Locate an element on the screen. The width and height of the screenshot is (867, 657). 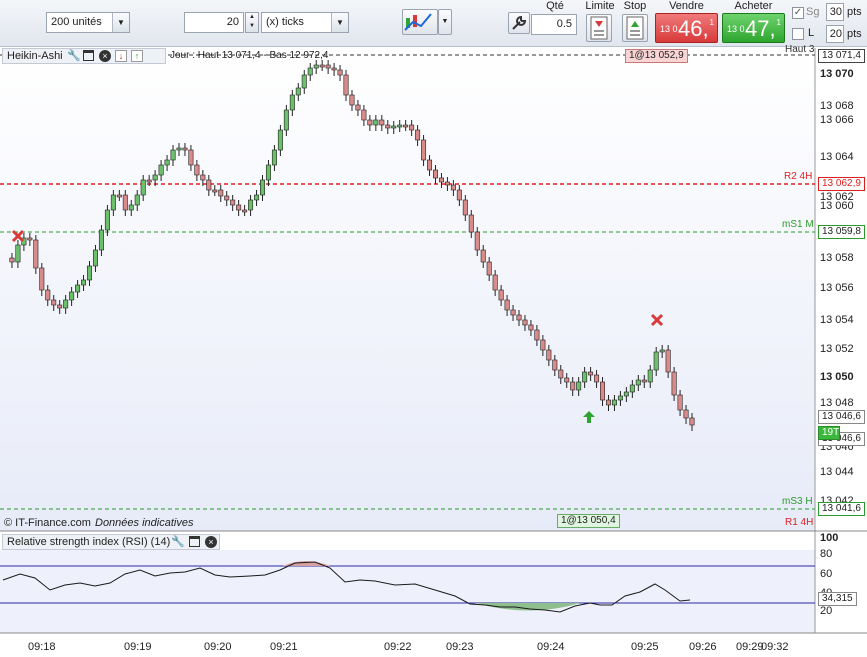
wrench-button is located at coordinates (519, 23).